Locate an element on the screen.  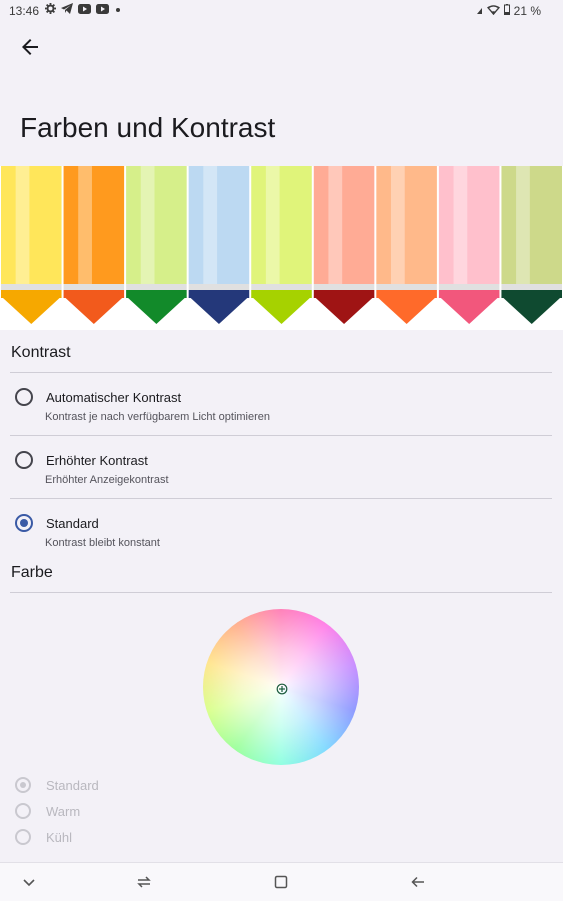
option-subtitle: Kontrast bleibt konstant is located at coordinates (102, 543).